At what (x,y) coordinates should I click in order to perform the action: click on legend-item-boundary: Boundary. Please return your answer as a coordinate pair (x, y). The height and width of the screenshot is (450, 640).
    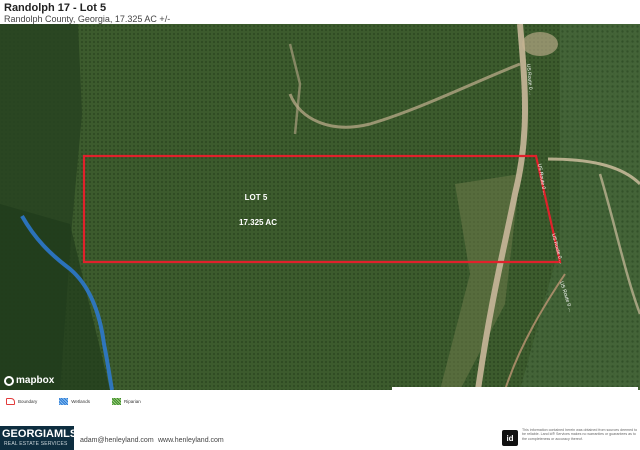
    Looking at the image, I should click on (22, 401).